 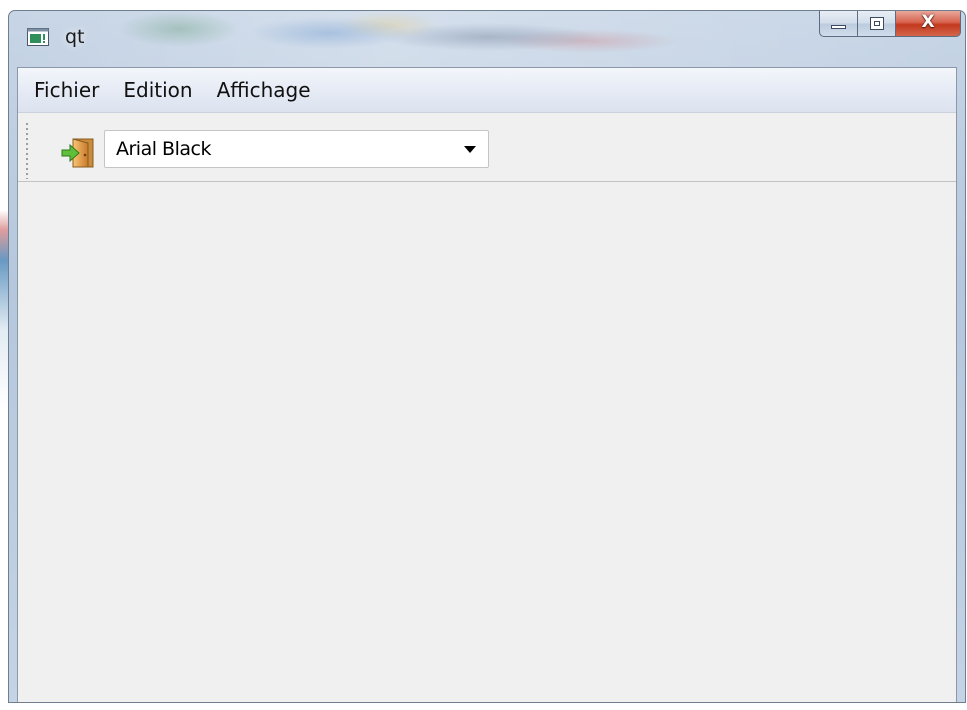 What do you see at coordinates (75, 37) in the screenshot?
I see `window-title: qt` at bounding box center [75, 37].